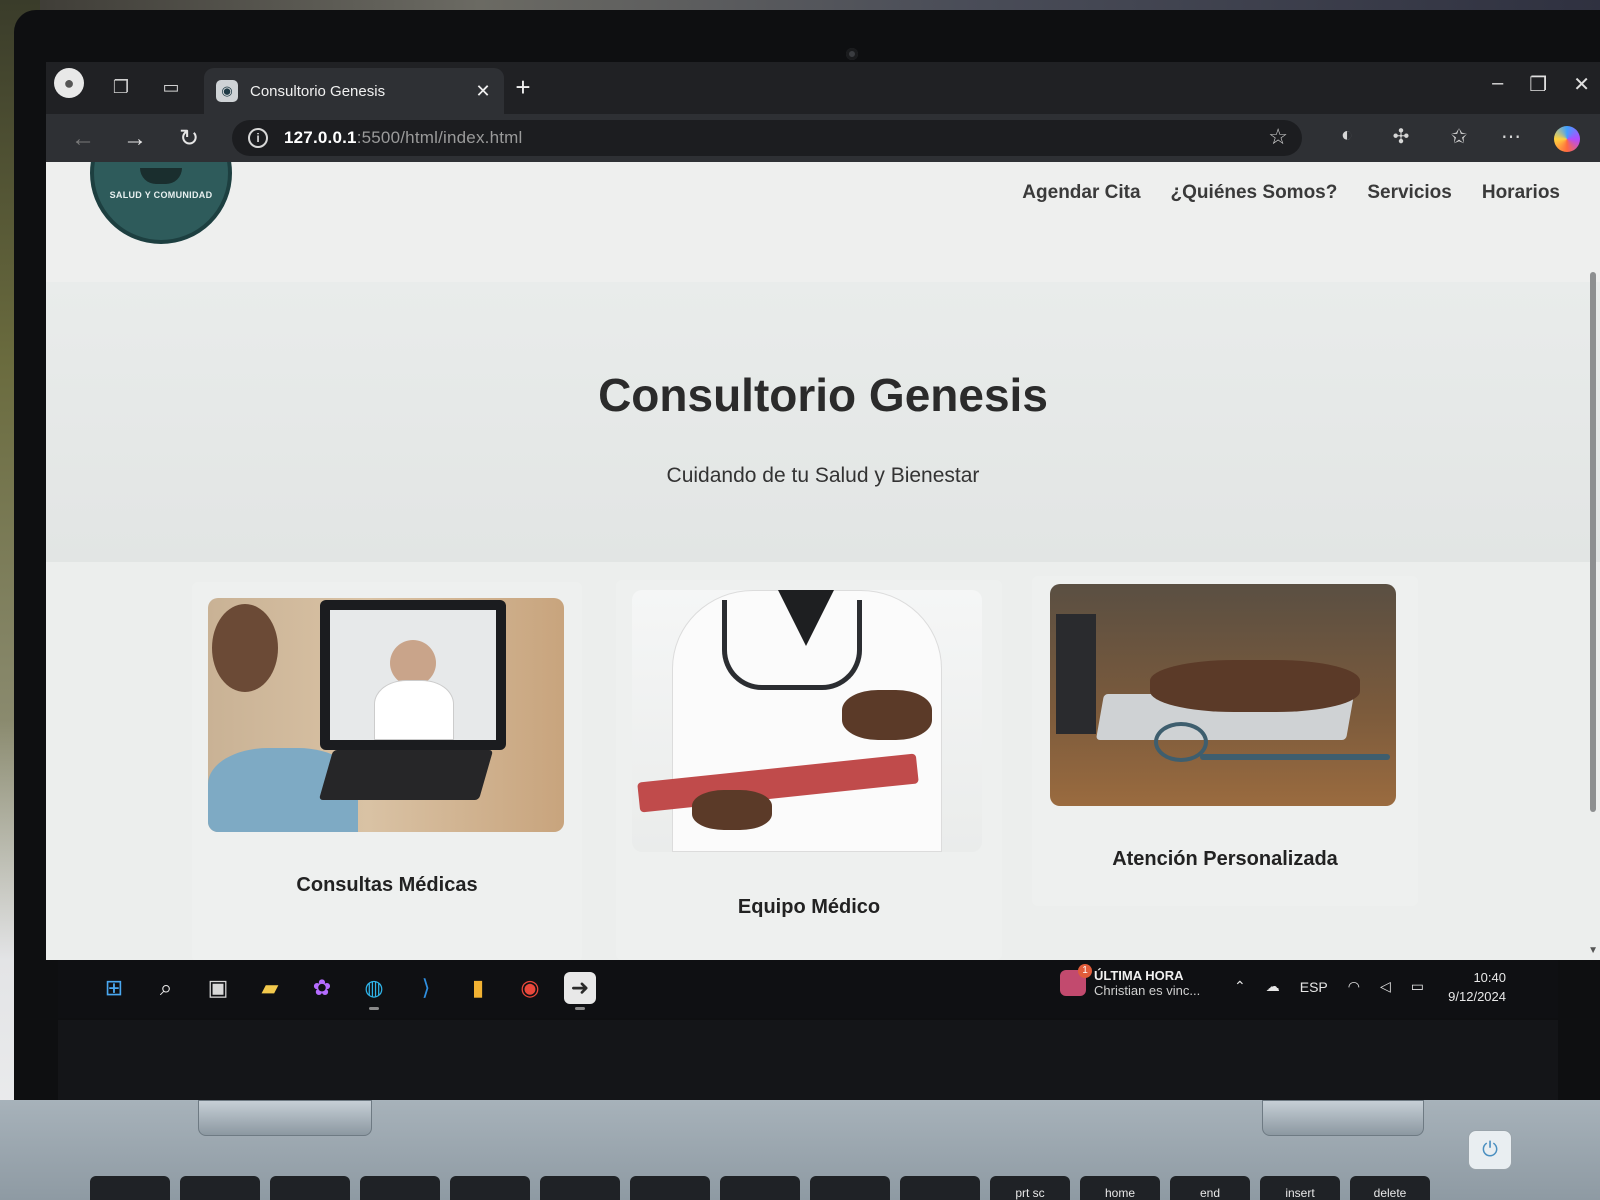 The width and height of the screenshot is (1600, 1200). Describe the element at coordinates (245, 648) in the screenshot. I see `patient-head` at that location.